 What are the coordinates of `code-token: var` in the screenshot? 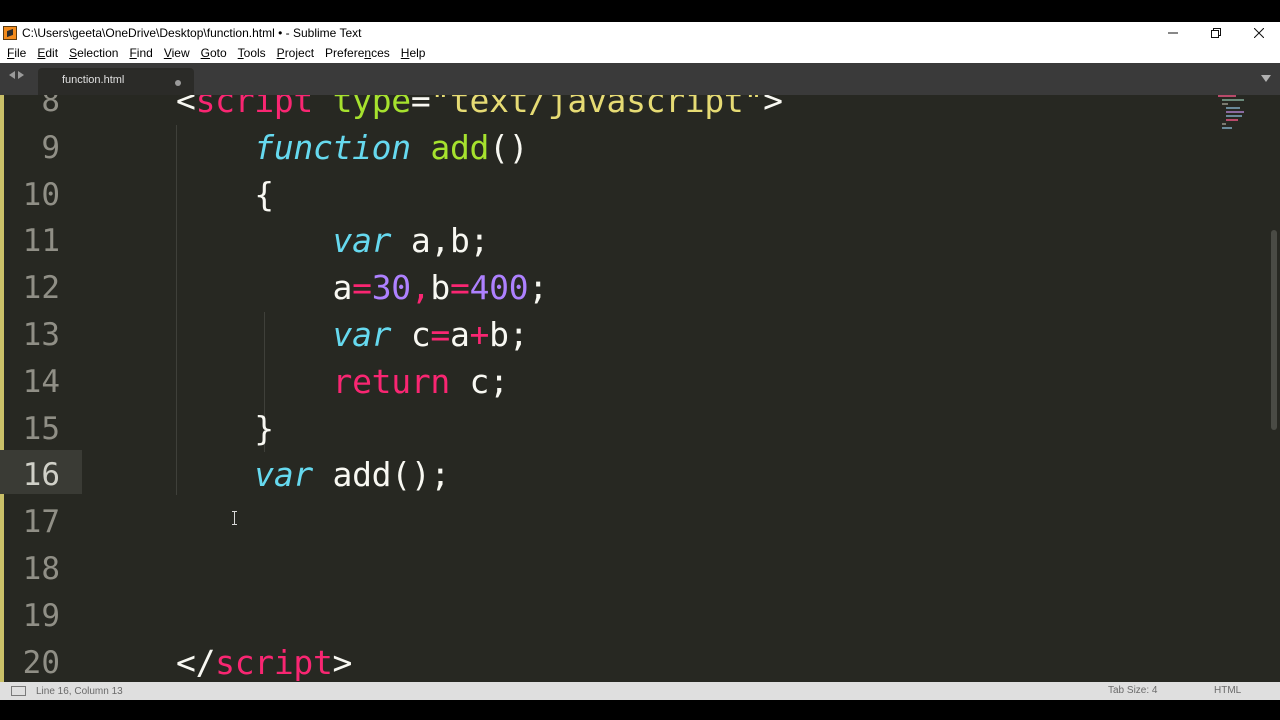 It's located at (283, 475).